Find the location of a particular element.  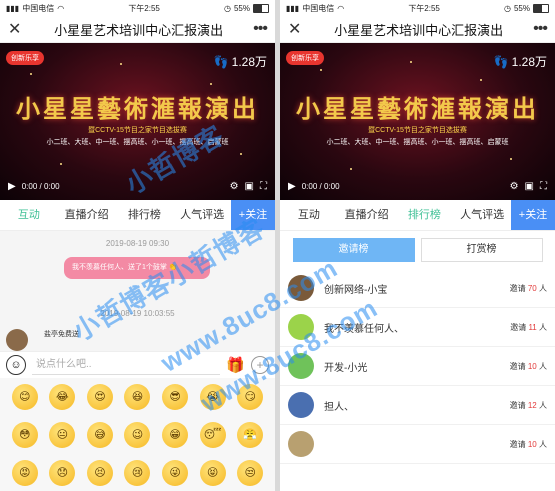

invite-number: 10 is located at coordinates (532, 444).